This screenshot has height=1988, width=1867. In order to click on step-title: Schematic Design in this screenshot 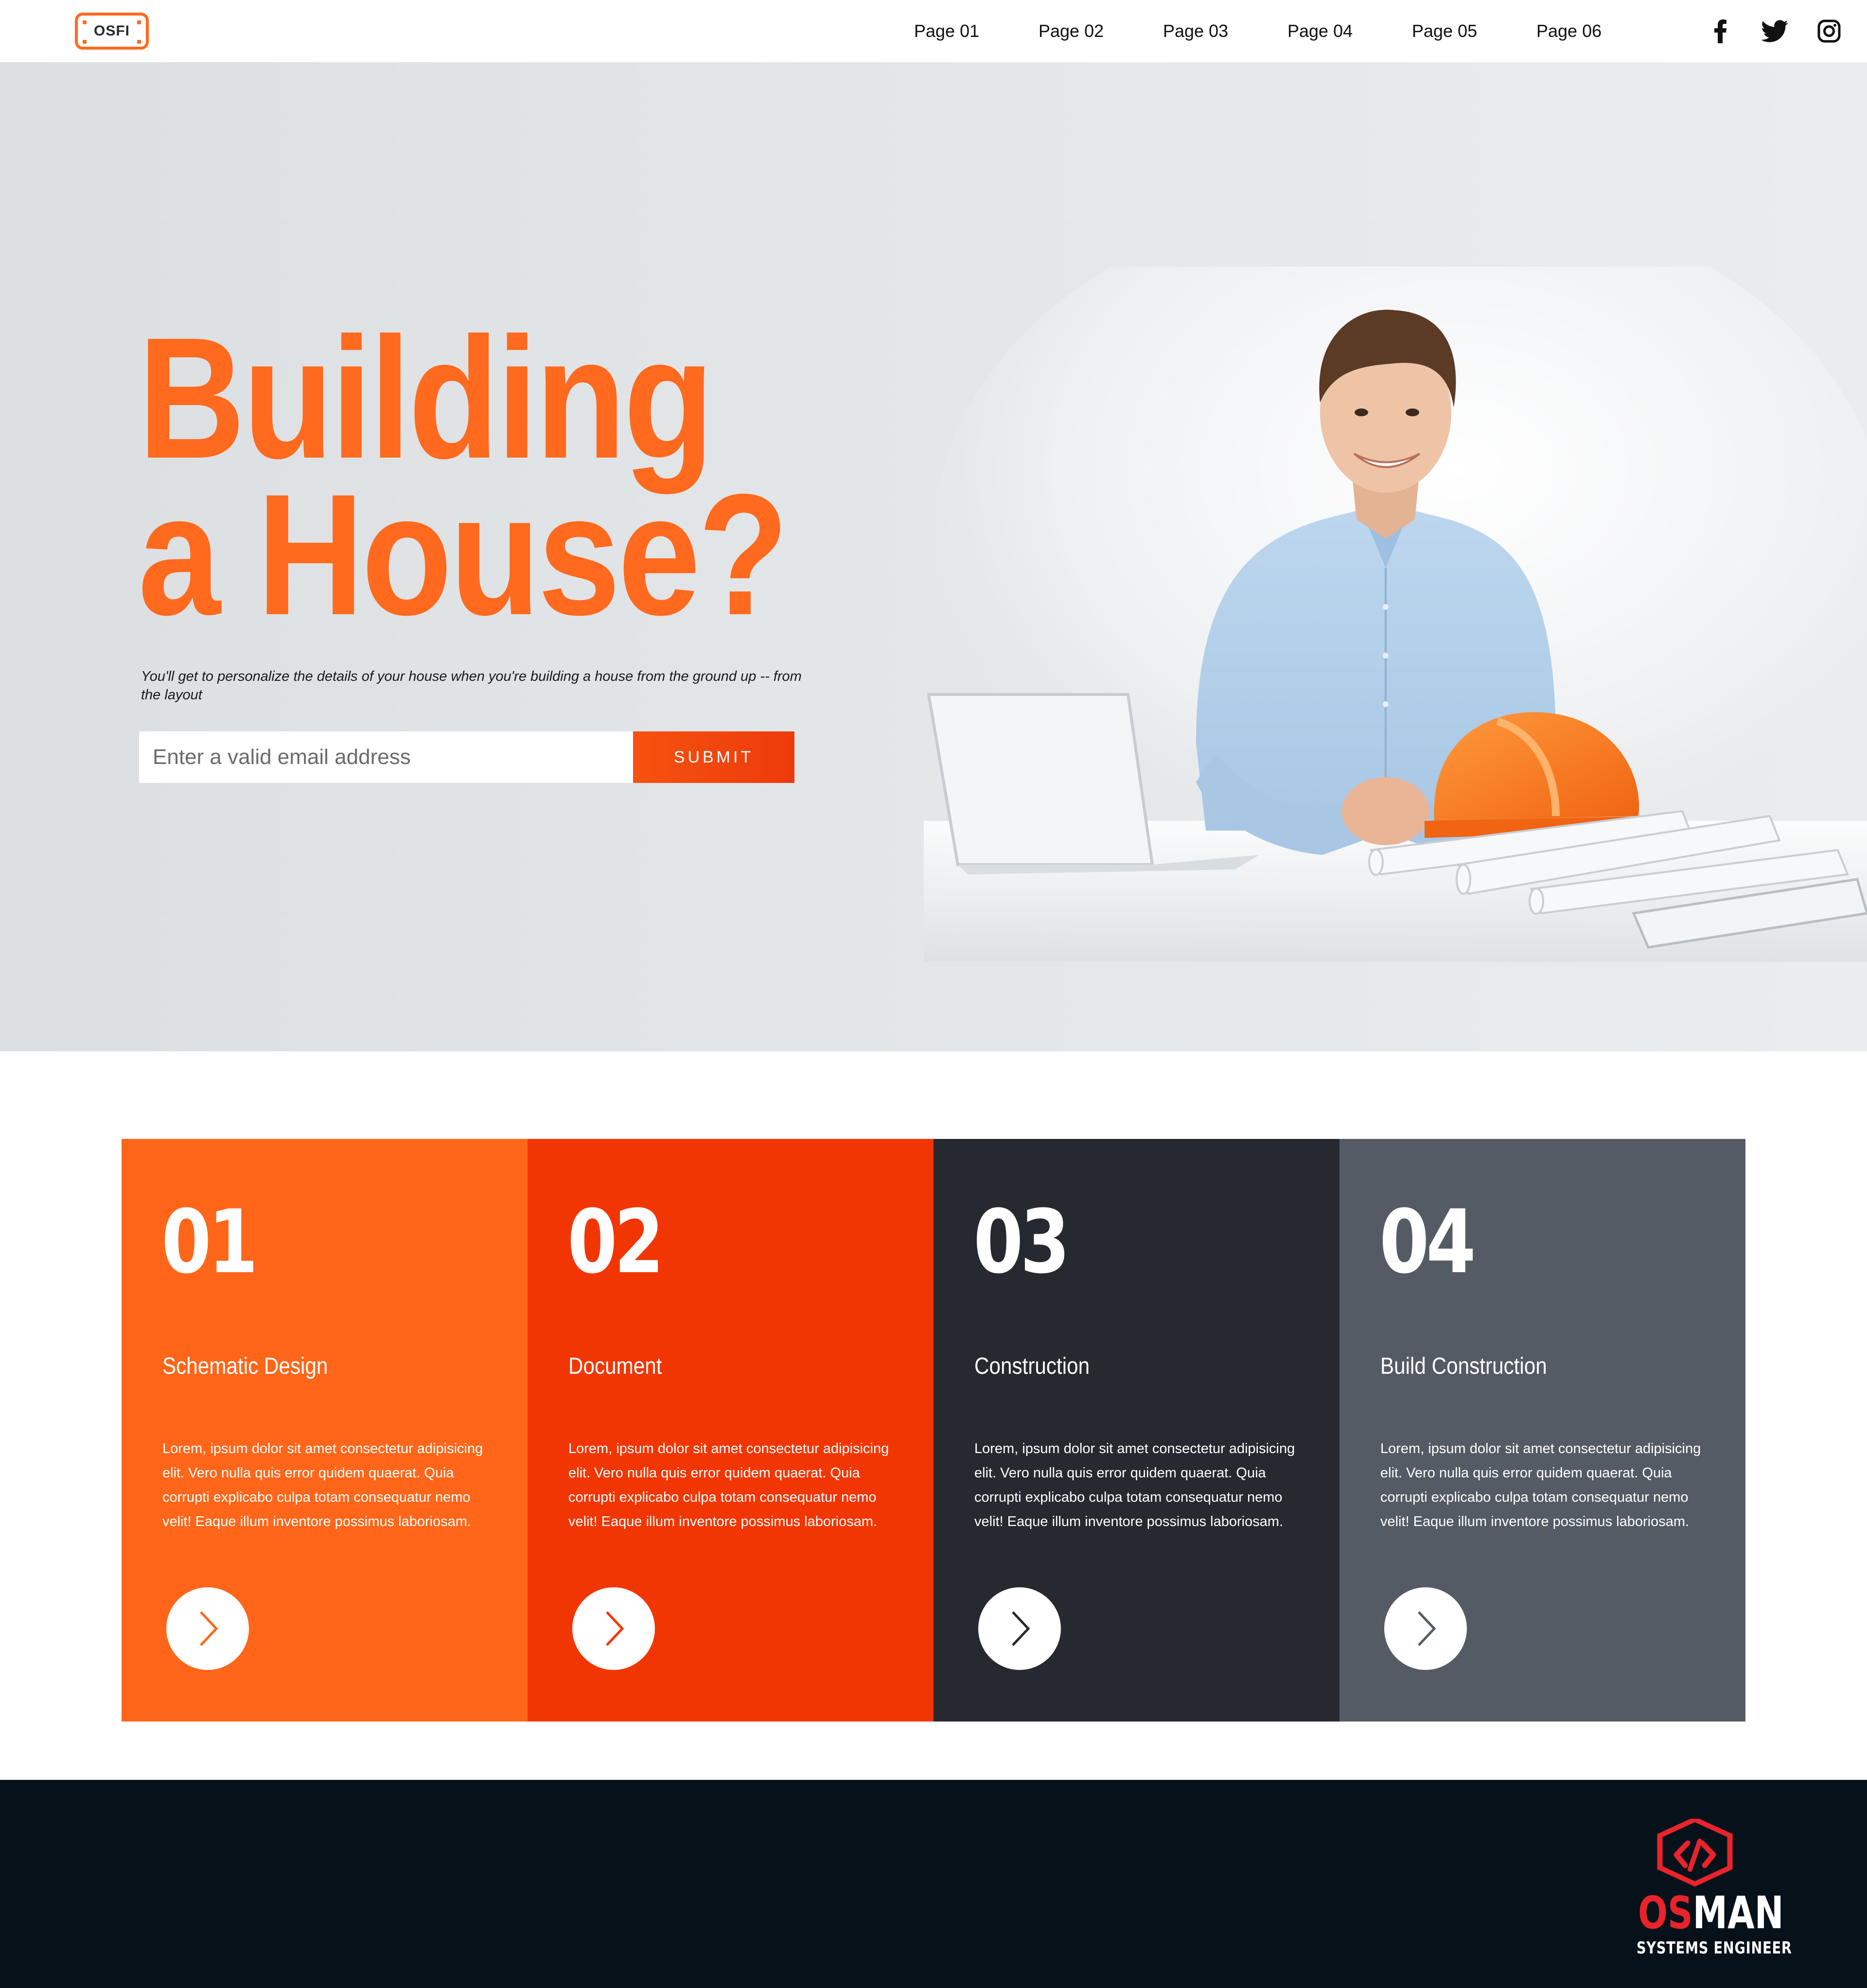, I will do `click(245, 1366)`.